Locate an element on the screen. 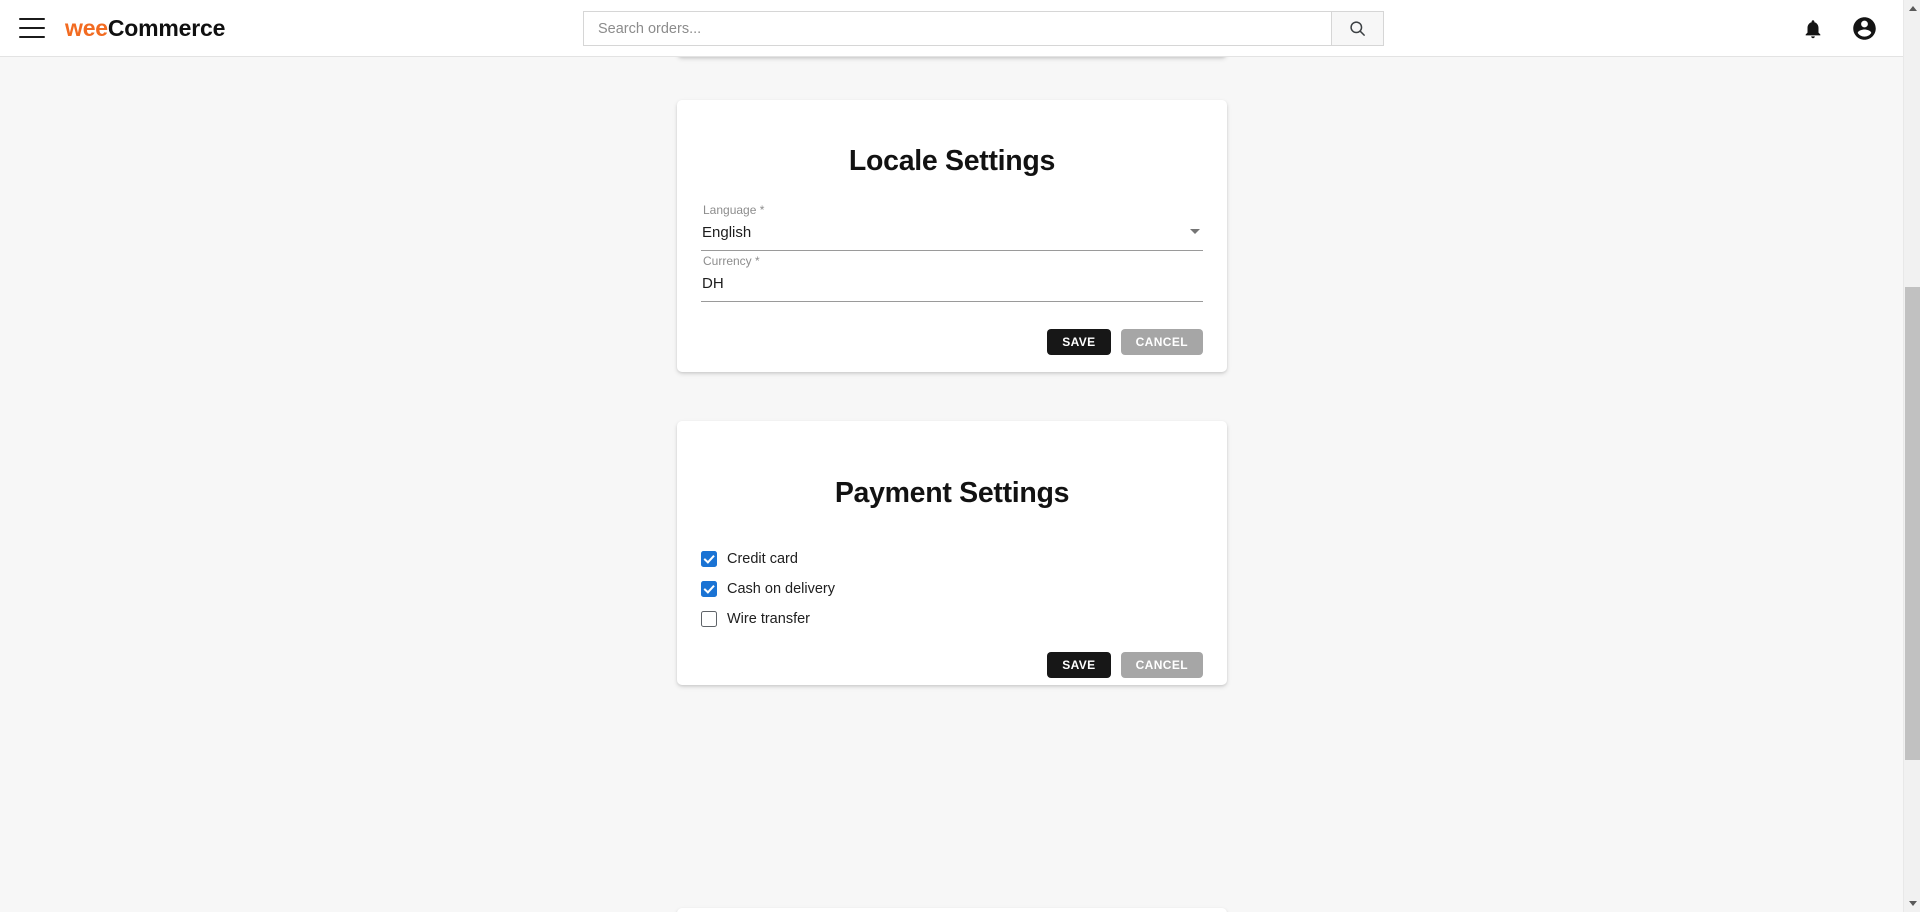 The image size is (1920, 912). hamburger-menu-icon is located at coordinates (32, 28).